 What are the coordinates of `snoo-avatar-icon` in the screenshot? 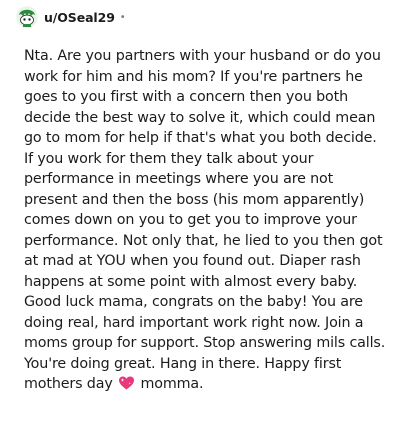 It's located at (27, 17).